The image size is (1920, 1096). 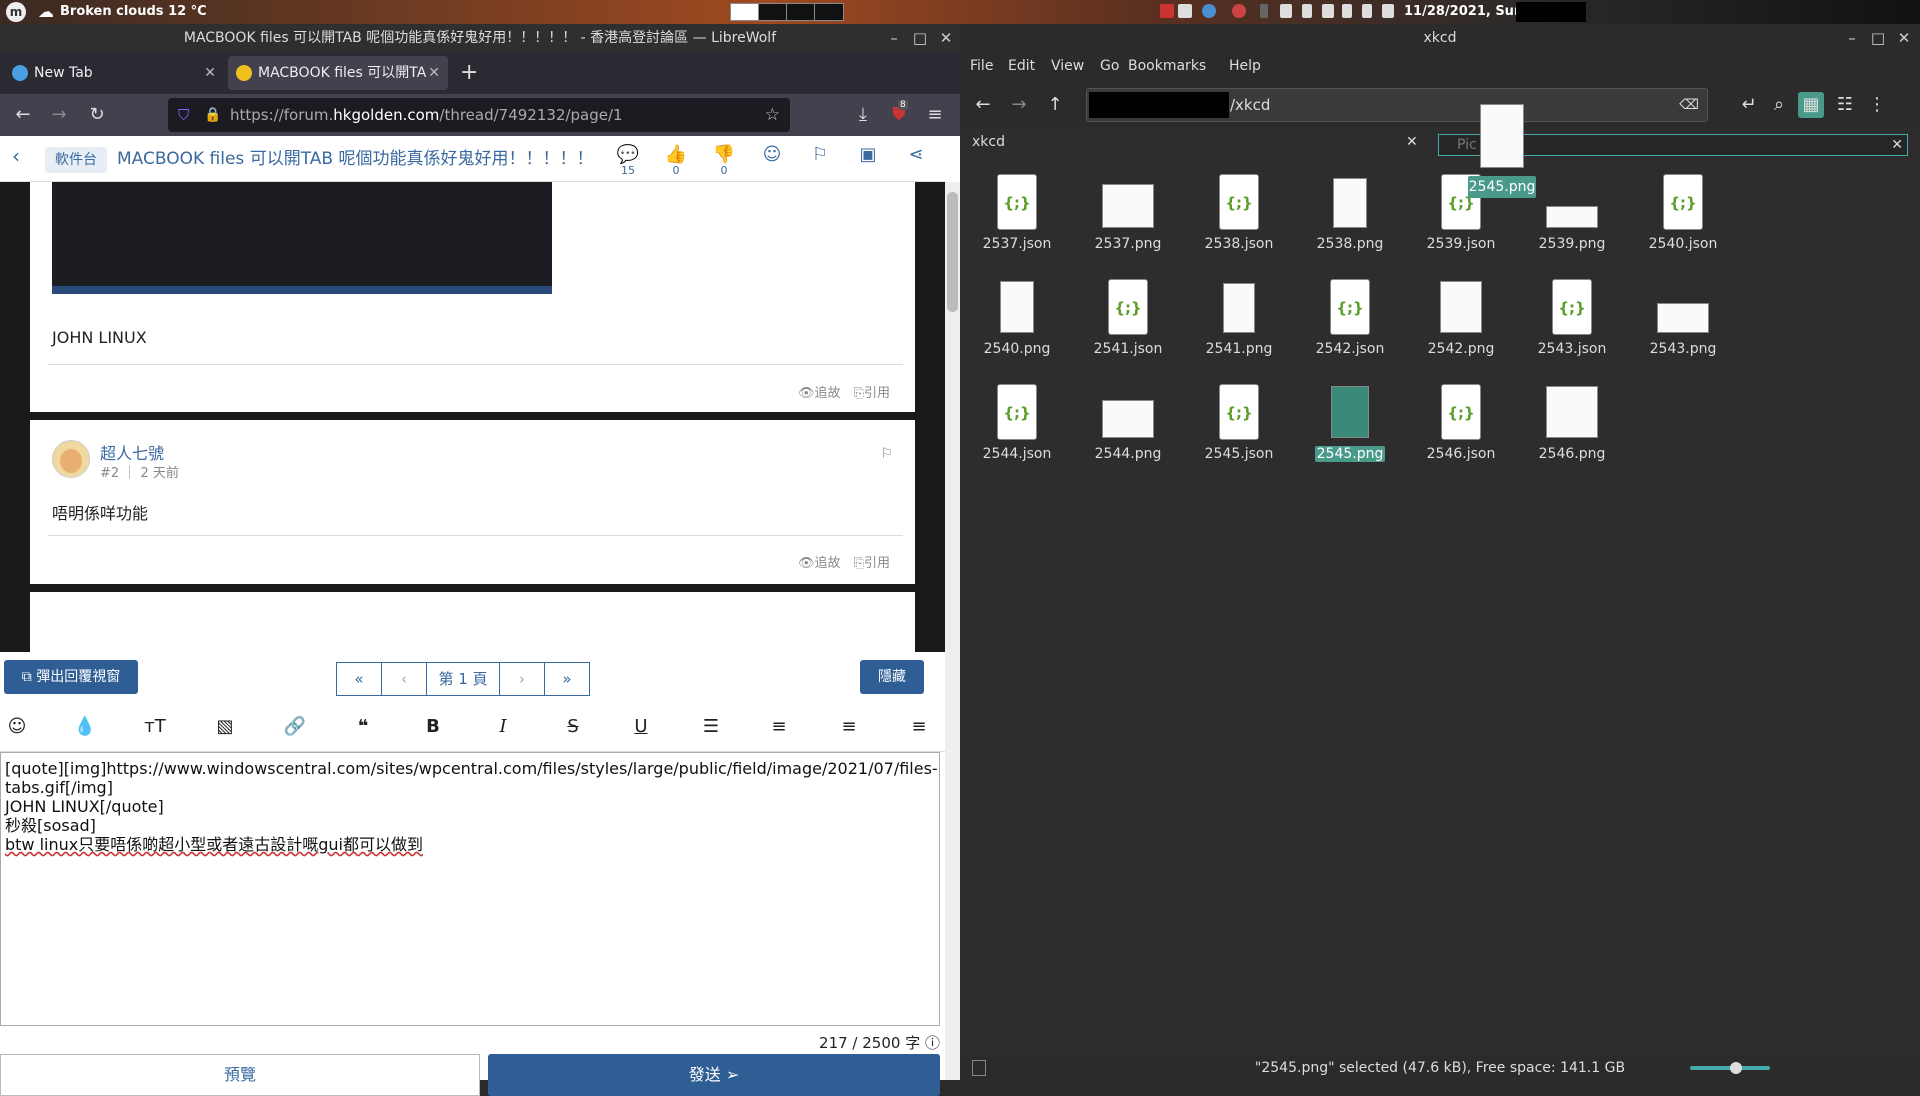 I want to click on menu-edit: Edit, so click(x=1021, y=66).